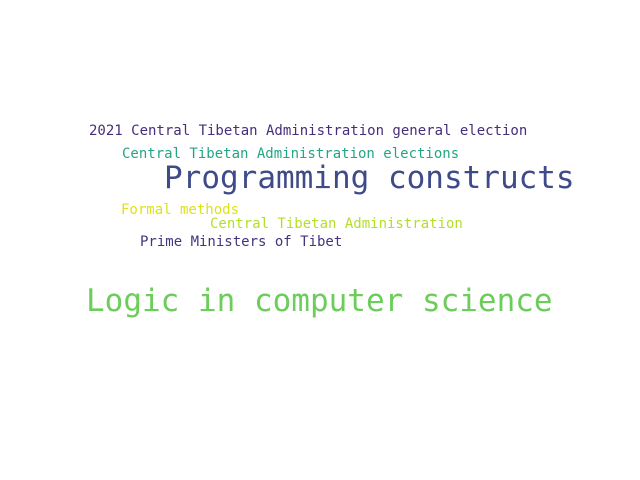  Describe the element at coordinates (291, 154) in the screenshot. I see `word-cta-elections: Central Tibetan Administration elections` at that location.